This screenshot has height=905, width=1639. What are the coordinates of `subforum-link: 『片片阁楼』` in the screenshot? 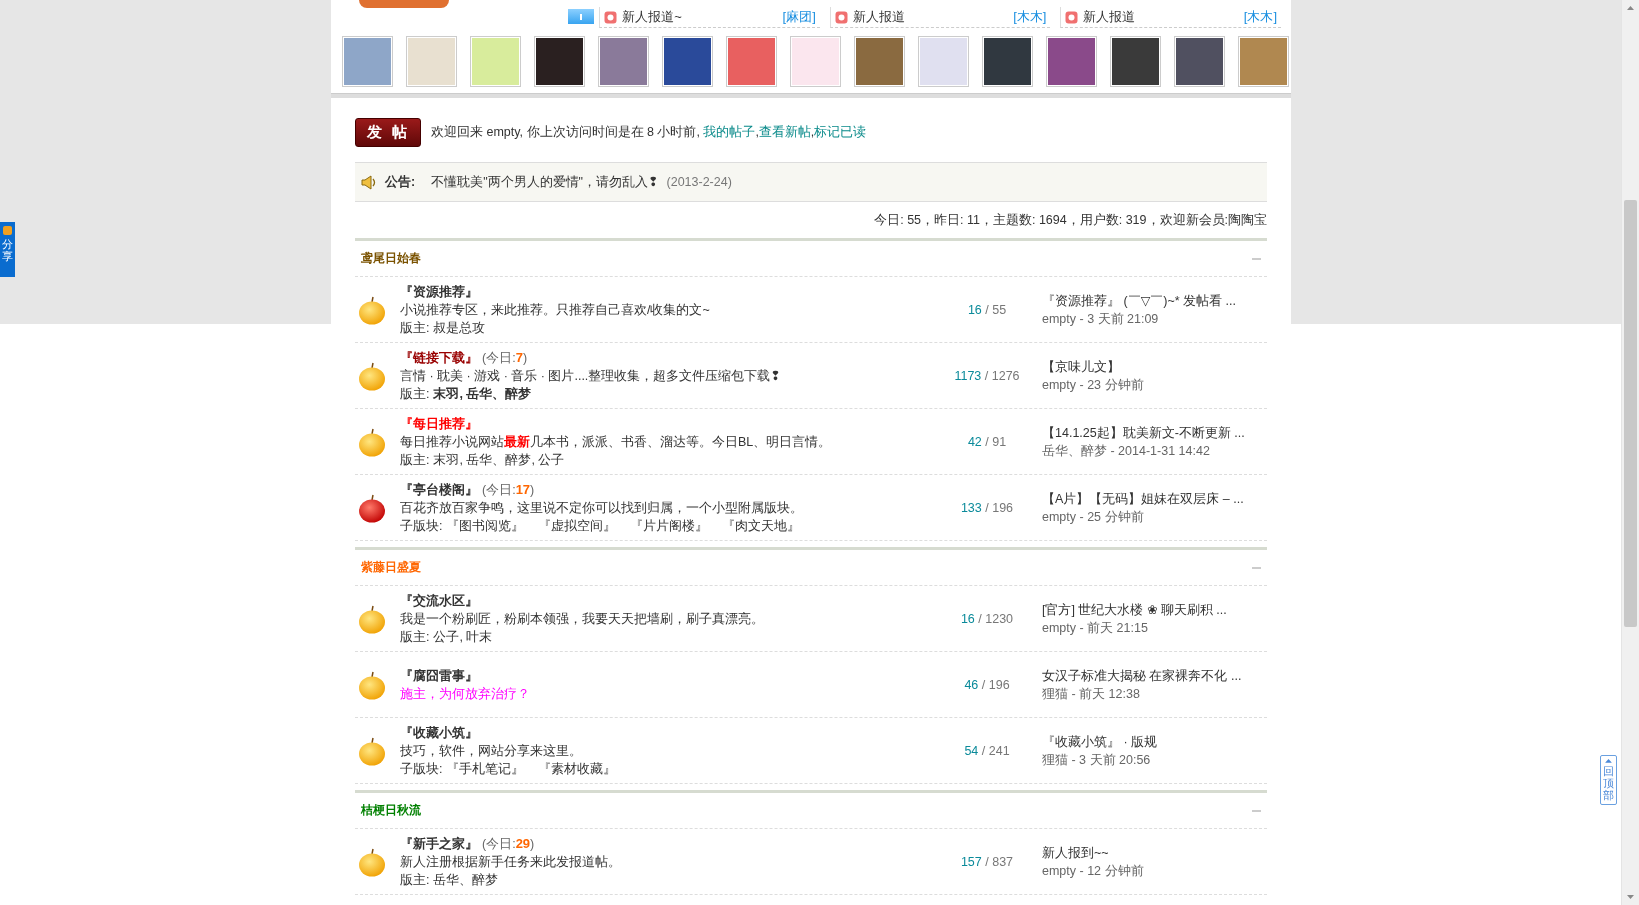 It's located at (669, 525).